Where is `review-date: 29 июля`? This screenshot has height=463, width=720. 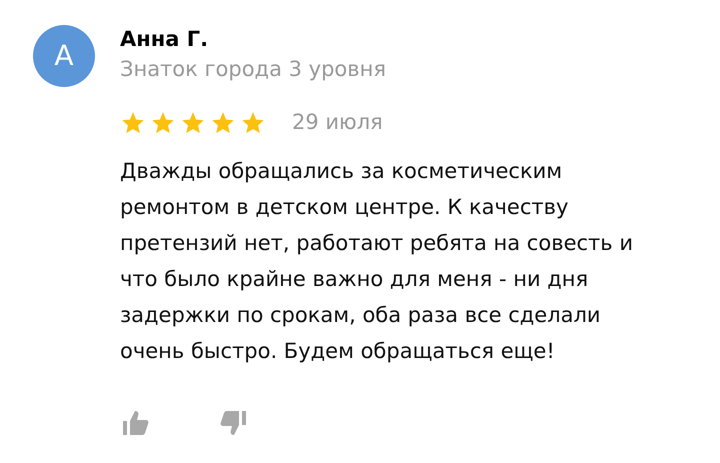
review-date: 29 июля is located at coordinates (337, 122).